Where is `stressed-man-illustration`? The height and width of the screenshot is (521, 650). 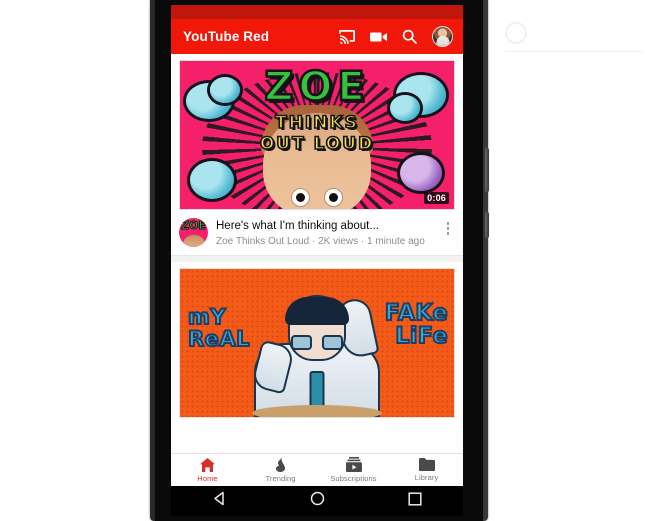 stressed-man-illustration is located at coordinates (315, 354).